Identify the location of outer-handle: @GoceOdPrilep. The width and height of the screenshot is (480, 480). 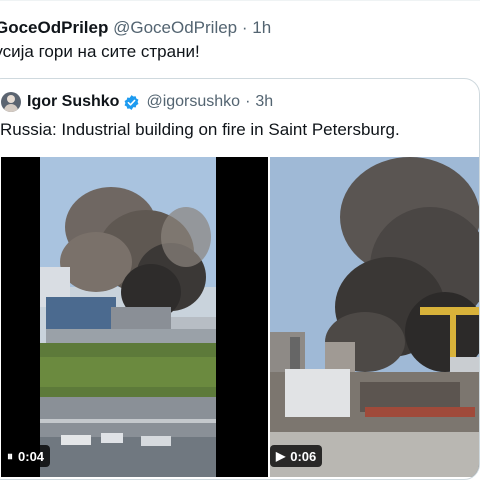
(175, 27).